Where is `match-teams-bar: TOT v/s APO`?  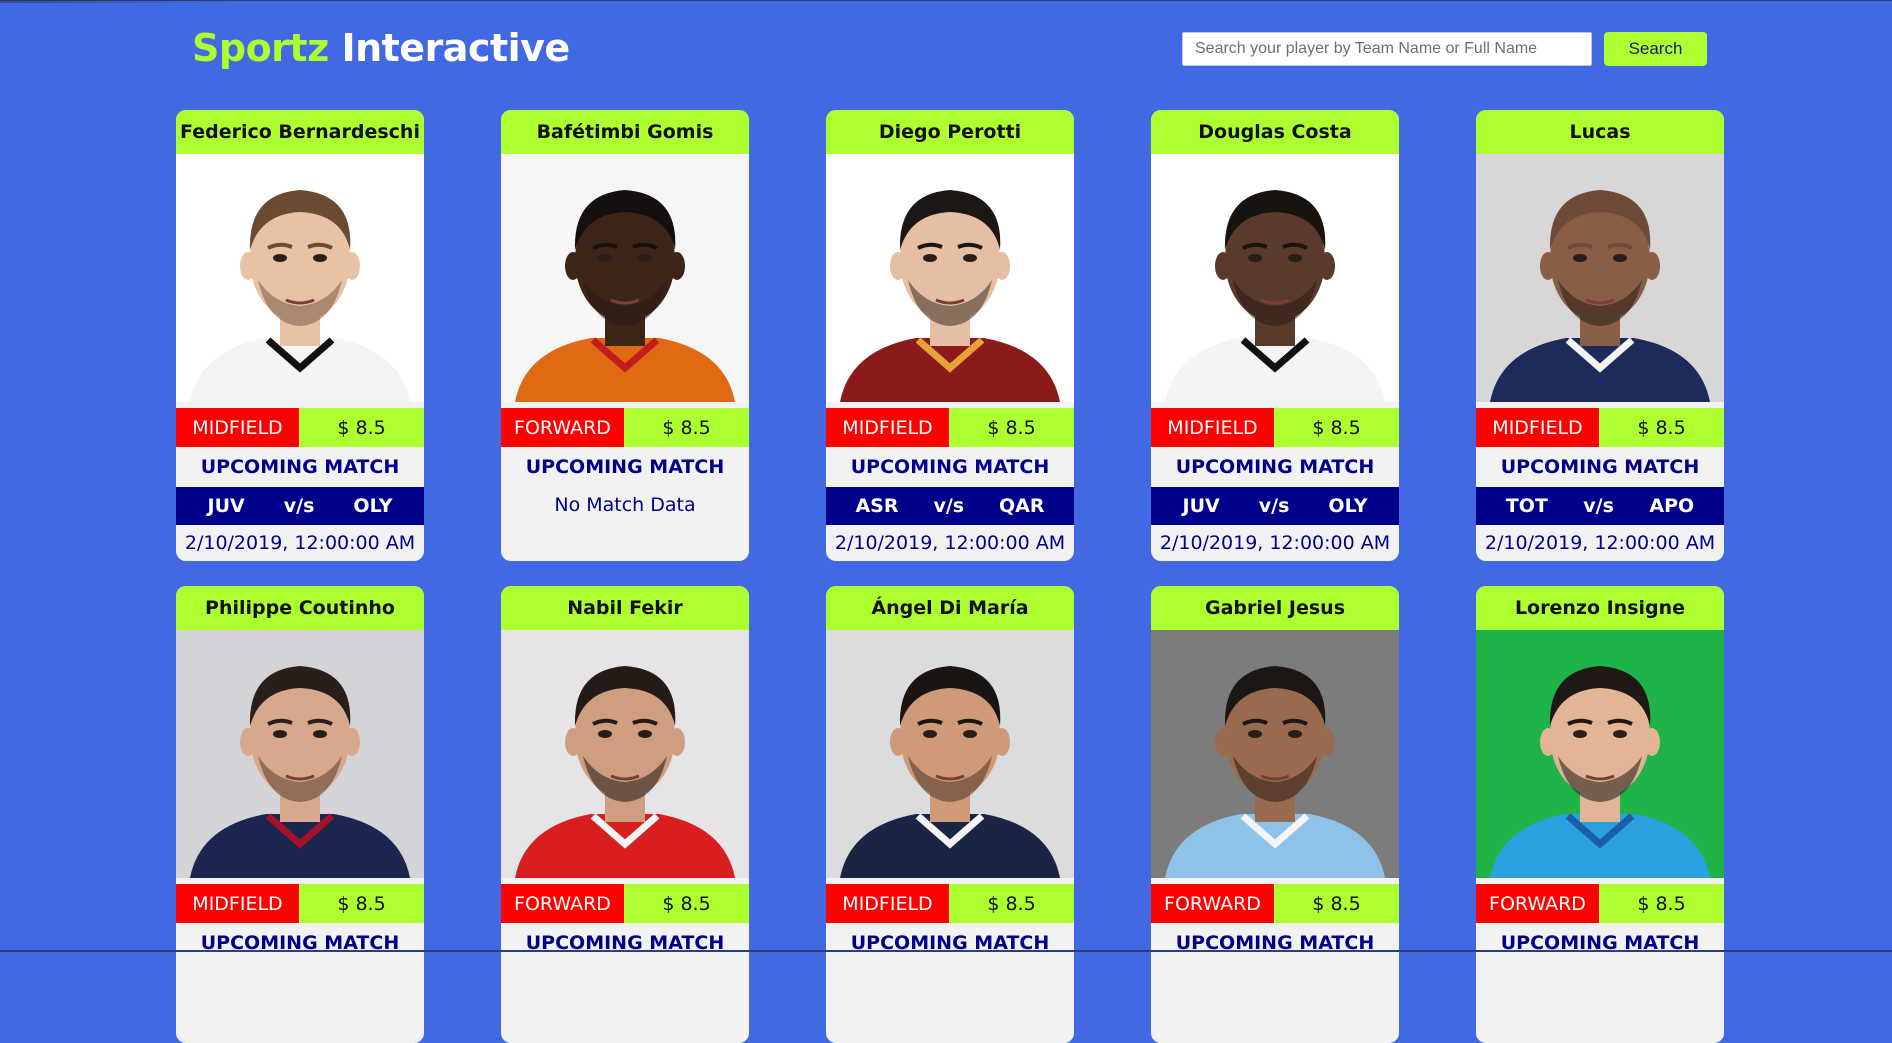 match-teams-bar: TOT v/s APO is located at coordinates (1600, 506).